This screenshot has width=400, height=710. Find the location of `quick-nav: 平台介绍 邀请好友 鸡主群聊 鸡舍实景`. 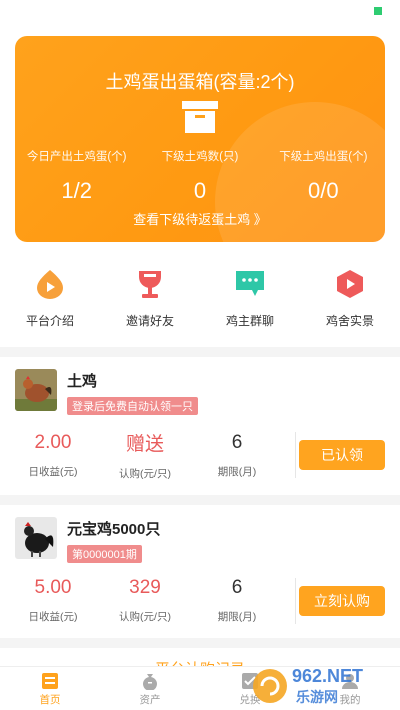

quick-nav: 平台介绍 邀请好友 鸡主群聊 鸡舍实景 is located at coordinates (200, 300).